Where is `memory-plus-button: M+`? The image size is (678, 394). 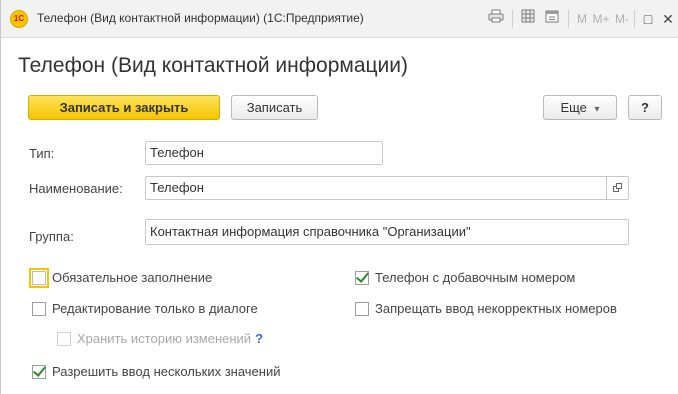
memory-plus-button: M+ is located at coordinates (601, 19).